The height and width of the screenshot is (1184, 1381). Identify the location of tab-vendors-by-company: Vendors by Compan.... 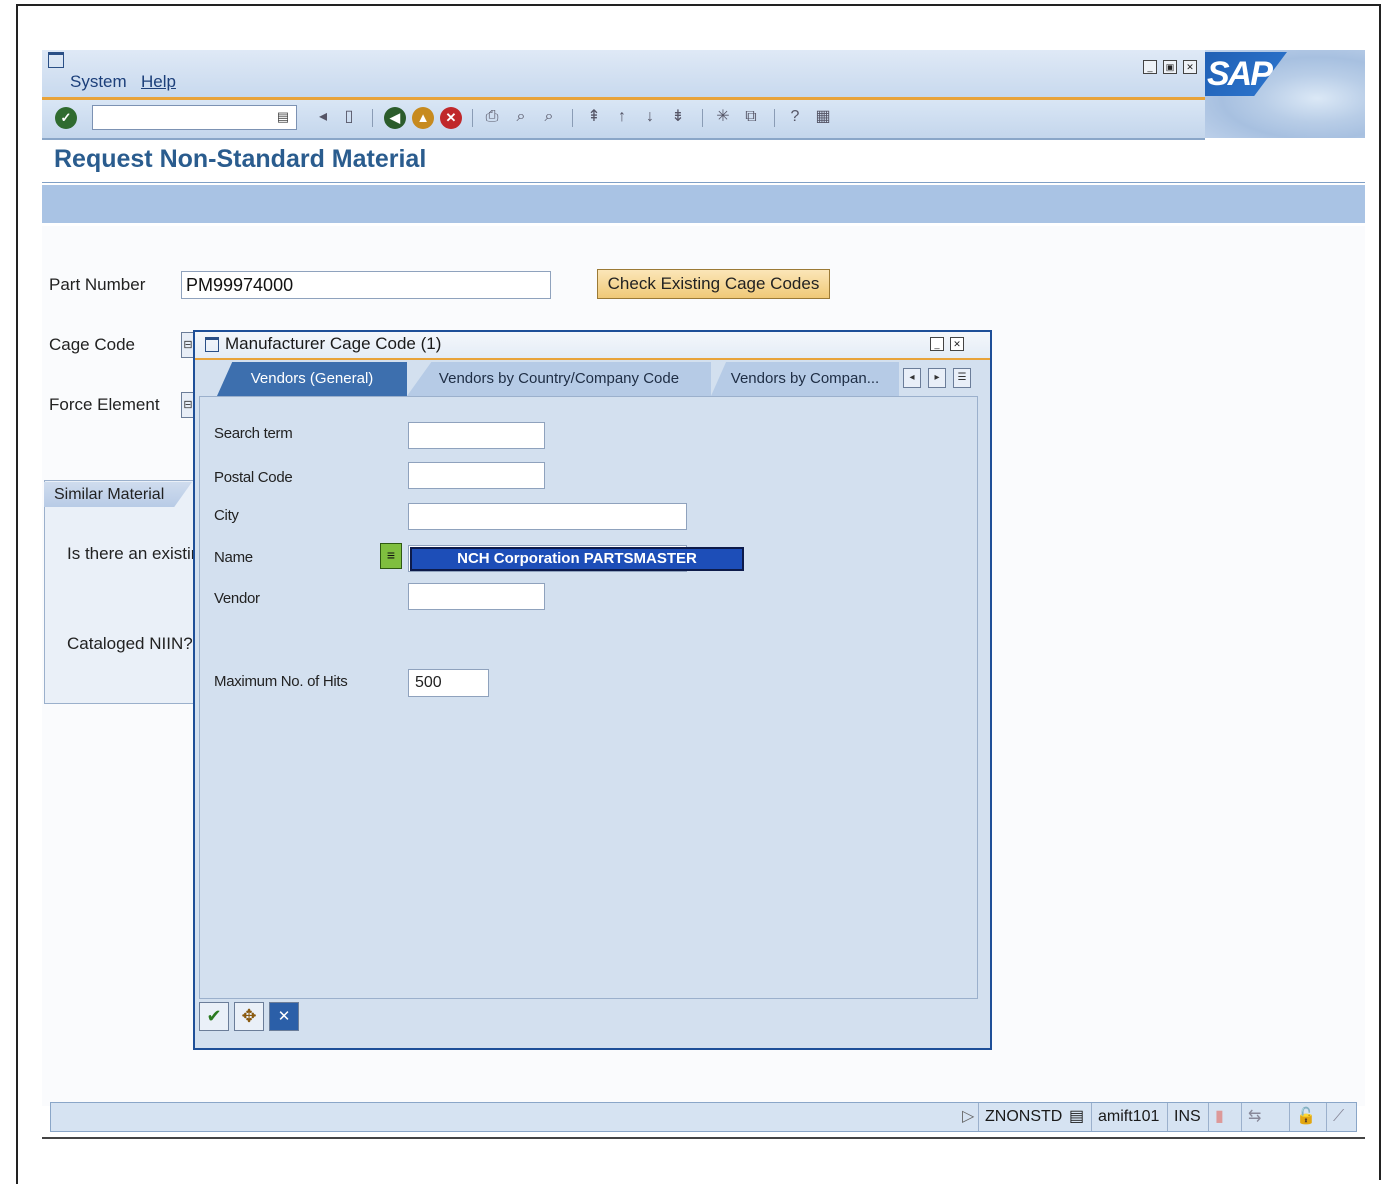
(805, 379).